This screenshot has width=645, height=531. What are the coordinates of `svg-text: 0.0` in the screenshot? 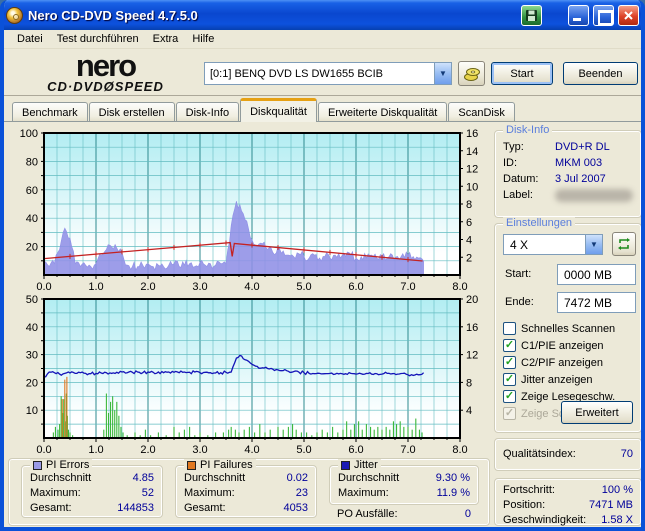 It's located at (43, 287).